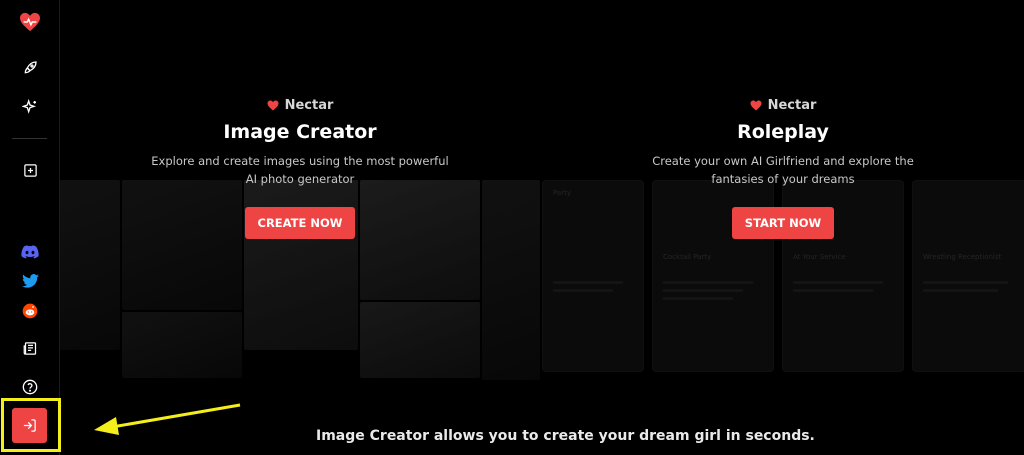 The height and width of the screenshot is (455, 1024). Describe the element at coordinates (31, 425) in the screenshot. I see `highlight-box` at that location.